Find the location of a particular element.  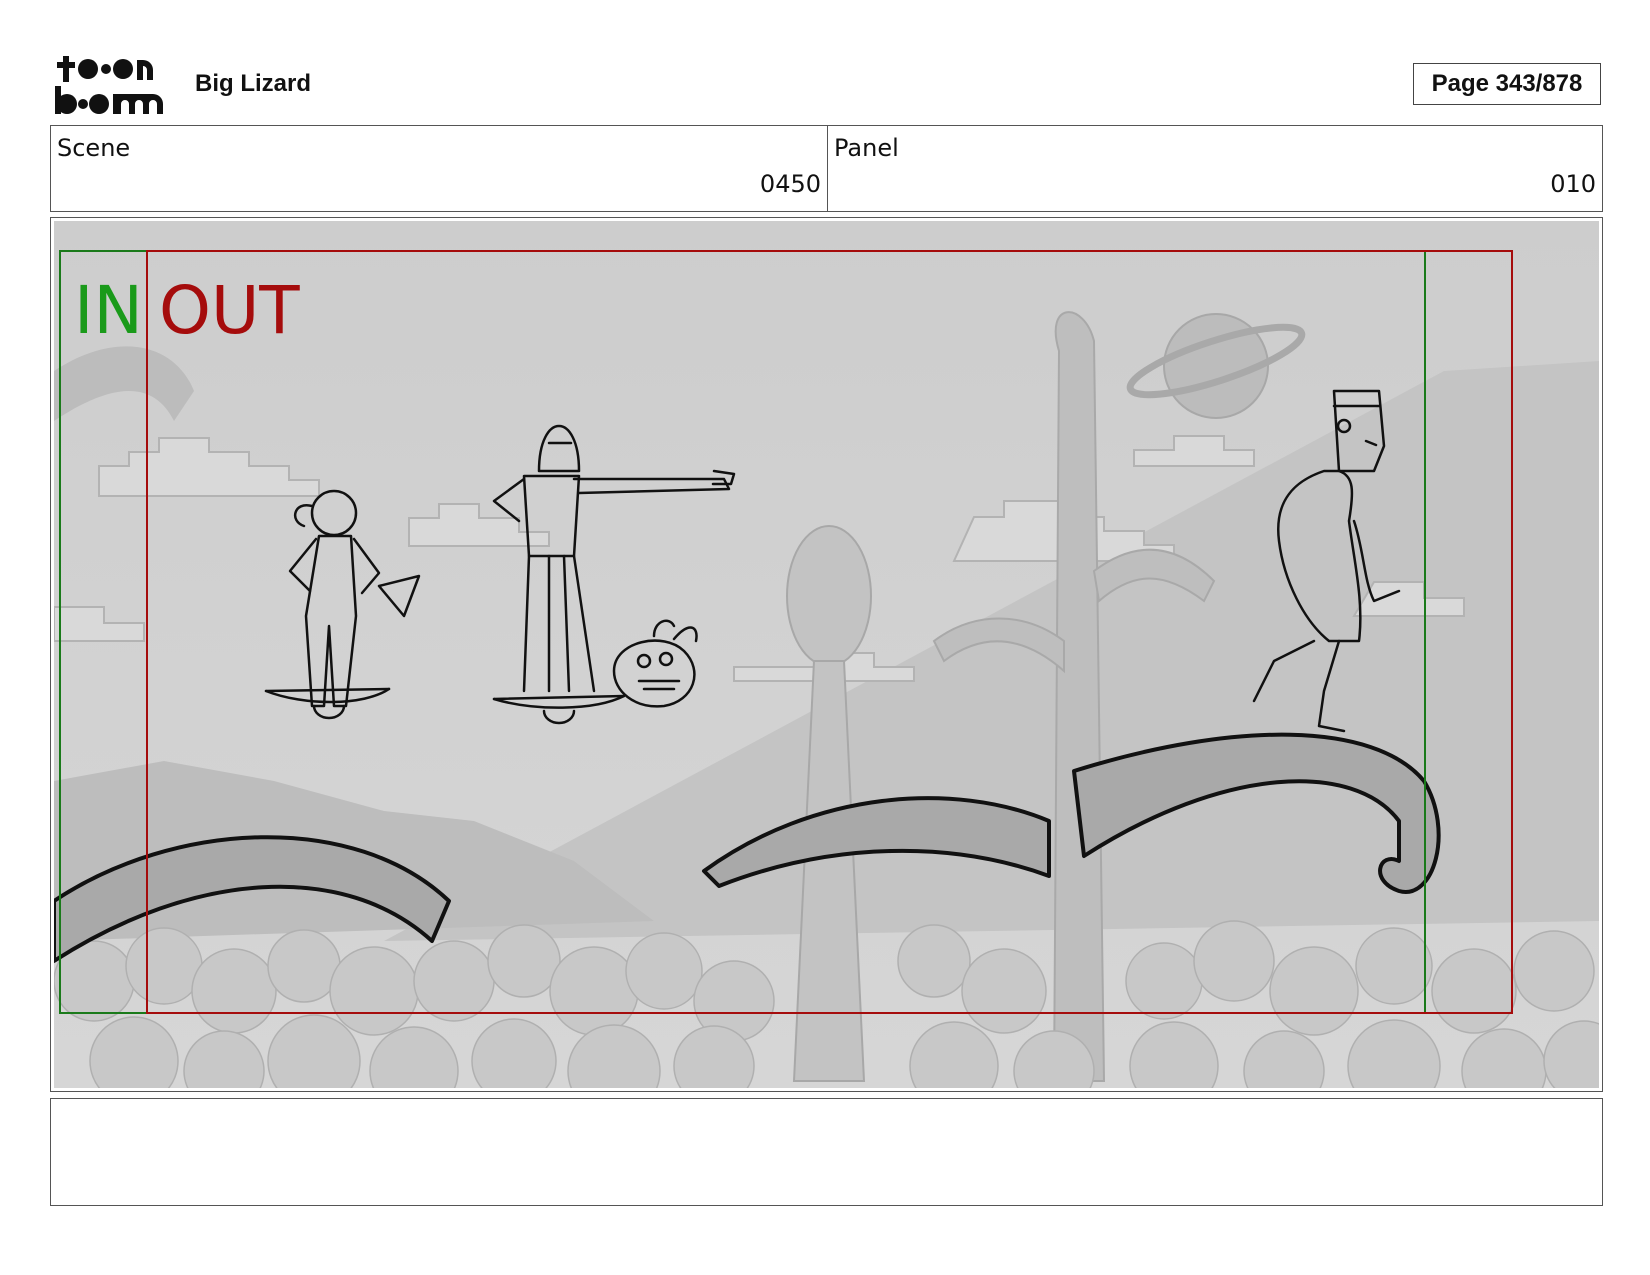

in-marker: IN is located at coordinates (108, 310).